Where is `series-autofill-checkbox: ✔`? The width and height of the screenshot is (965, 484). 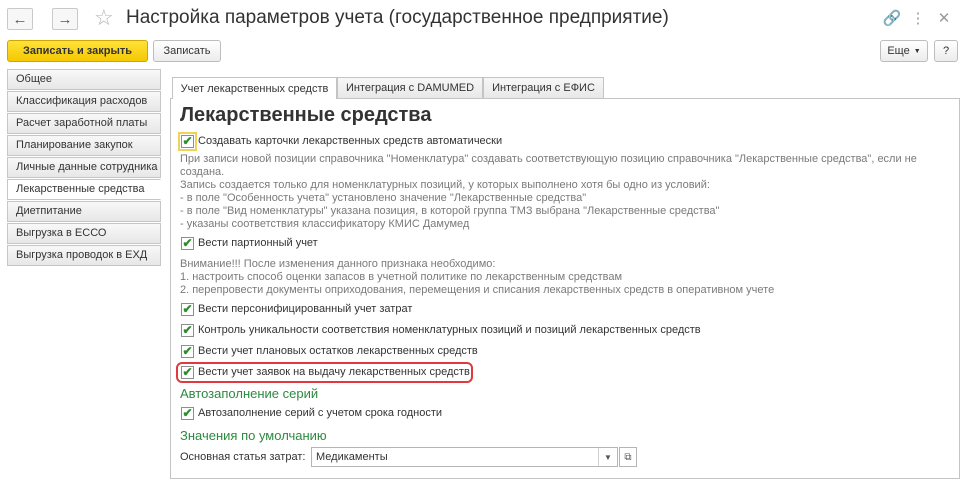 series-autofill-checkbox: ✔ is located at coordinates (187, 413).